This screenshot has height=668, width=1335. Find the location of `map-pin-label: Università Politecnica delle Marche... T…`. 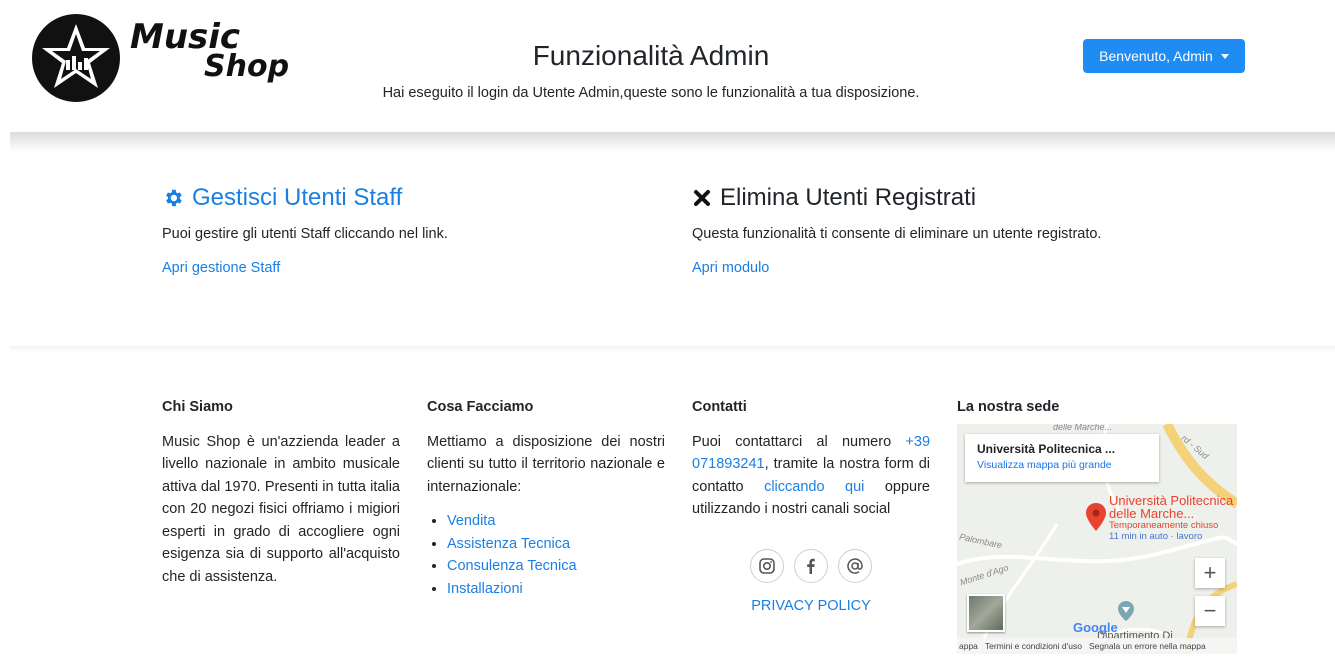

map-pin-label: Università Politecnica delle Marche... T… is located at coordinates (1171, 517).